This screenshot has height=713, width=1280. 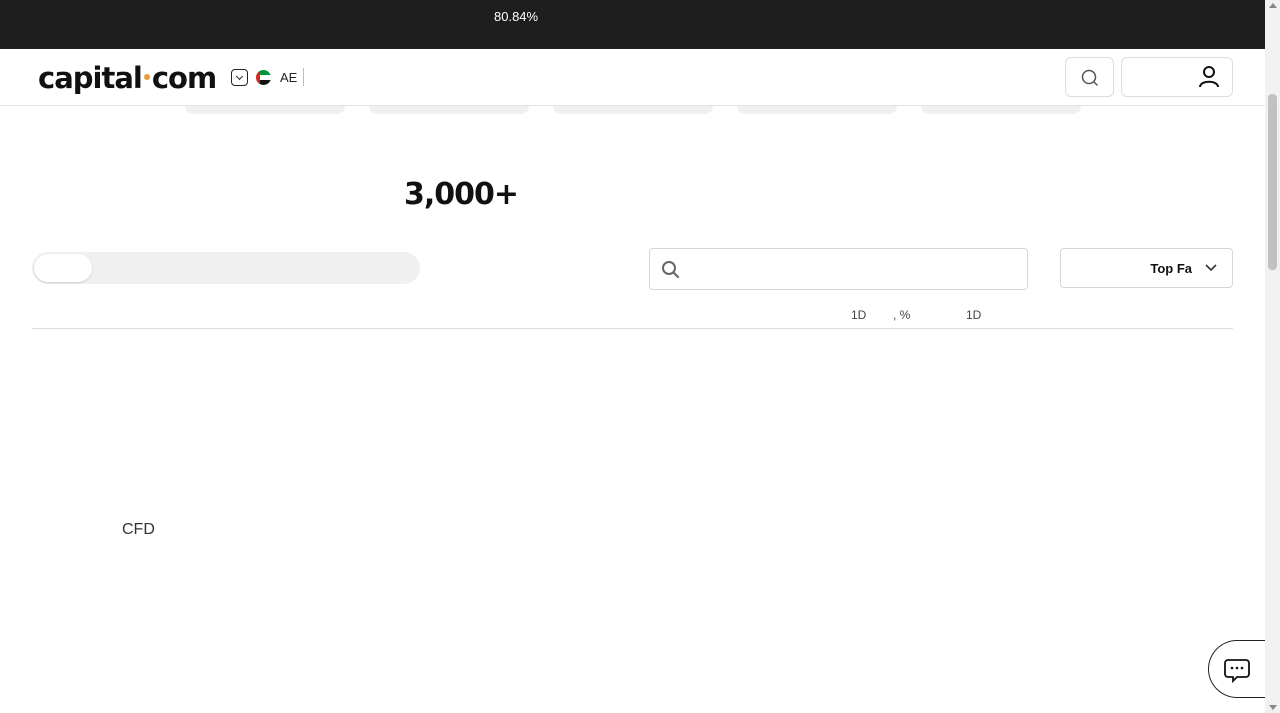 What do you see at coordinates (63, 268) in the screenshot?
I see `toggle-knob` at bounding box center [63, 268].